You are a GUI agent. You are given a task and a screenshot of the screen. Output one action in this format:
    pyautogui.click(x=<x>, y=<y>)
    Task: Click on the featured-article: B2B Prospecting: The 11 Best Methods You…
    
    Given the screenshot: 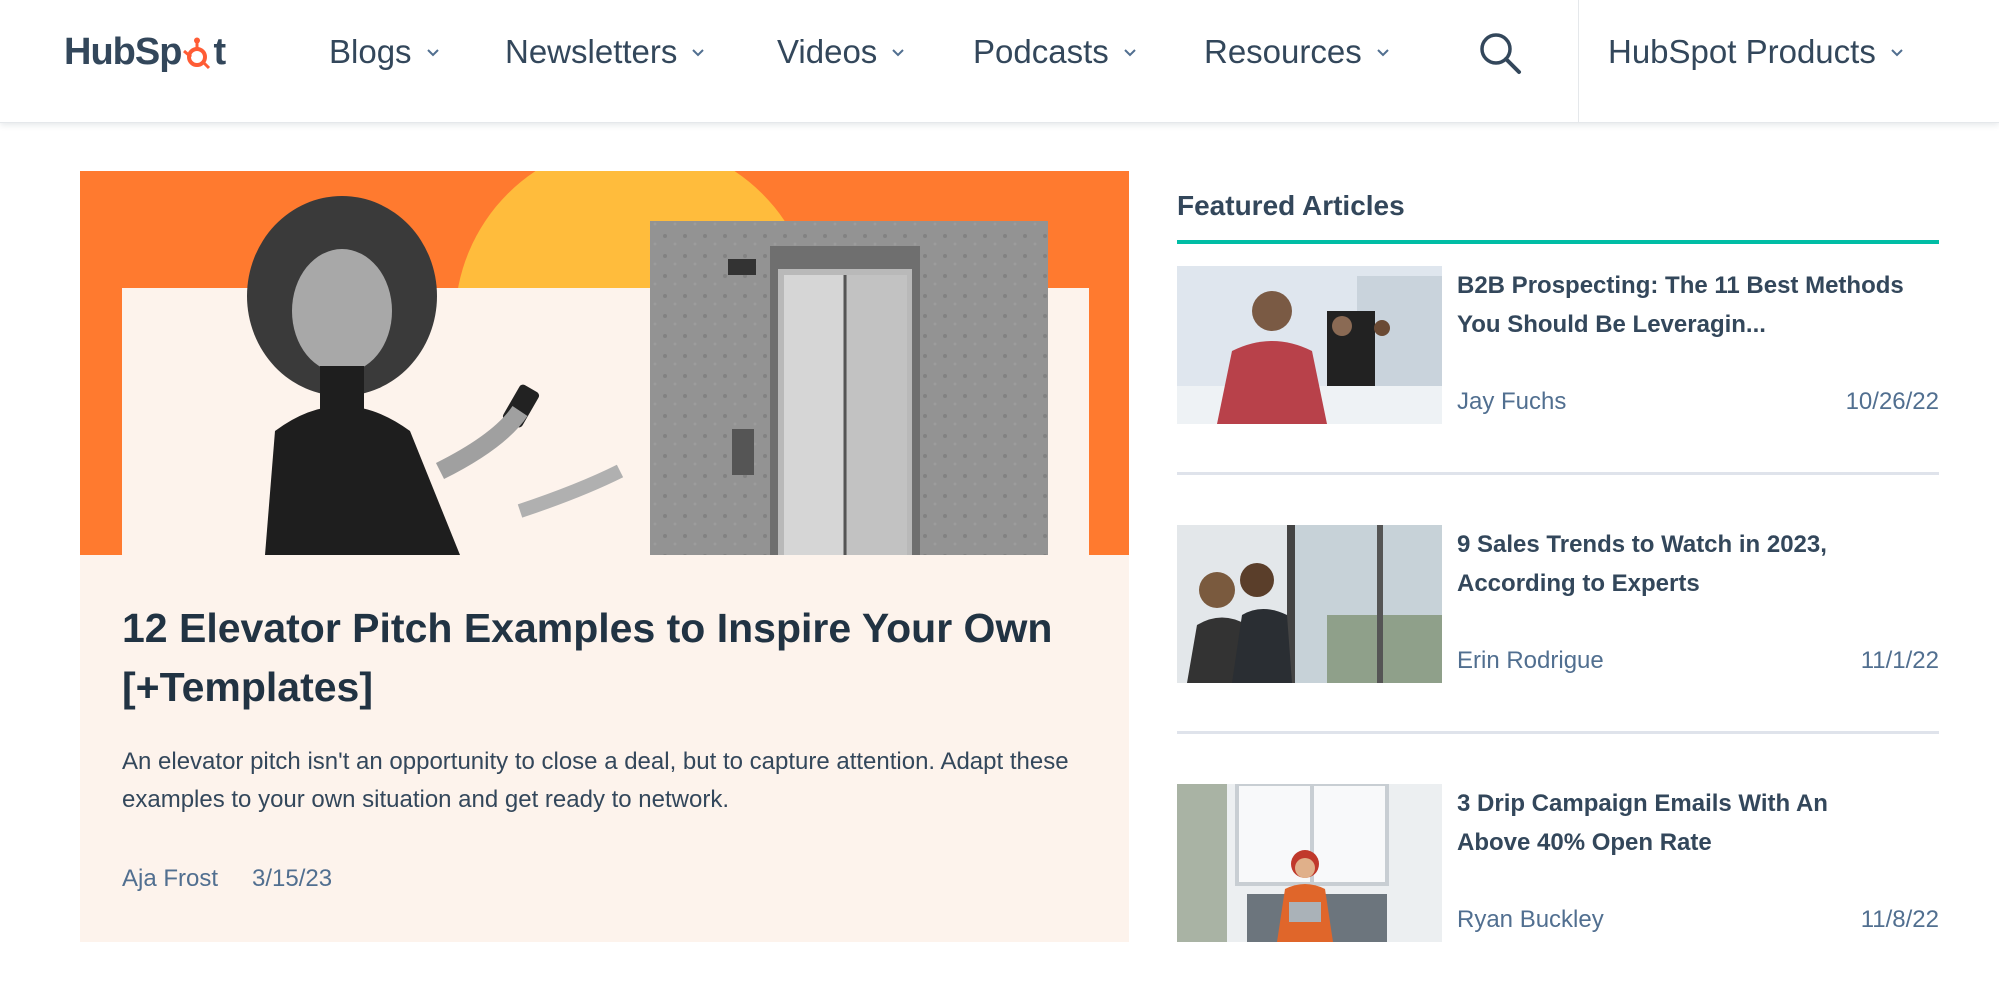 What is the action you would take?
    pyautogui.click(x=1558, y=345)
    